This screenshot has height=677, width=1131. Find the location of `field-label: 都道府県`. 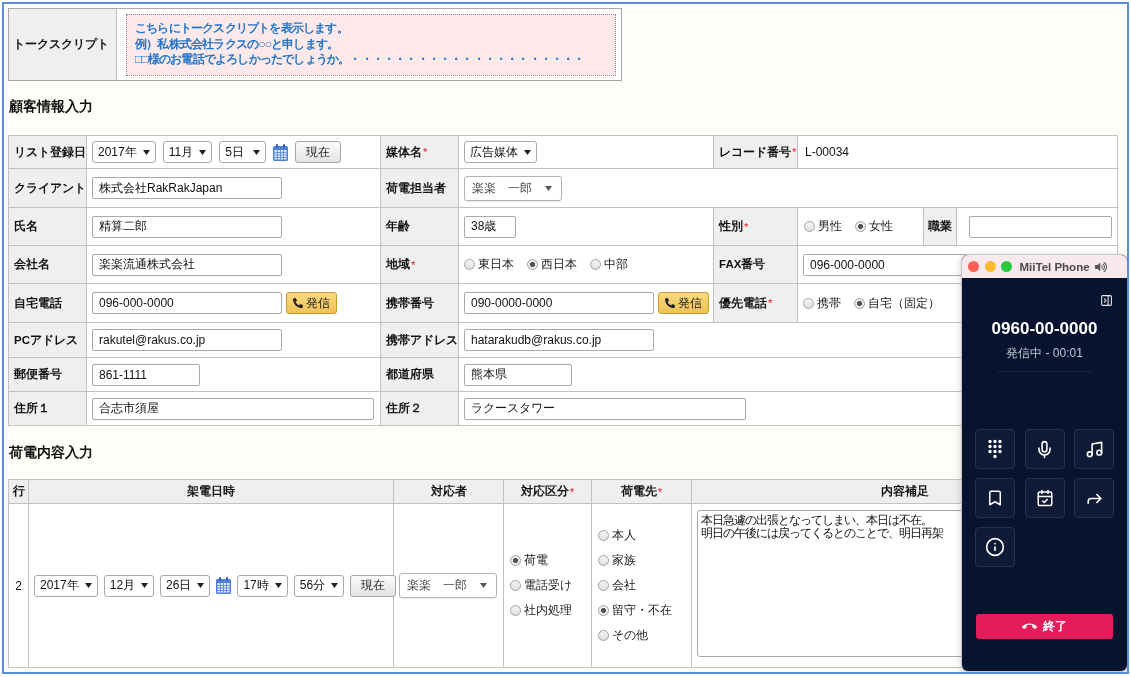

field-label: 都道府県 is located at coordinates (420, 375).